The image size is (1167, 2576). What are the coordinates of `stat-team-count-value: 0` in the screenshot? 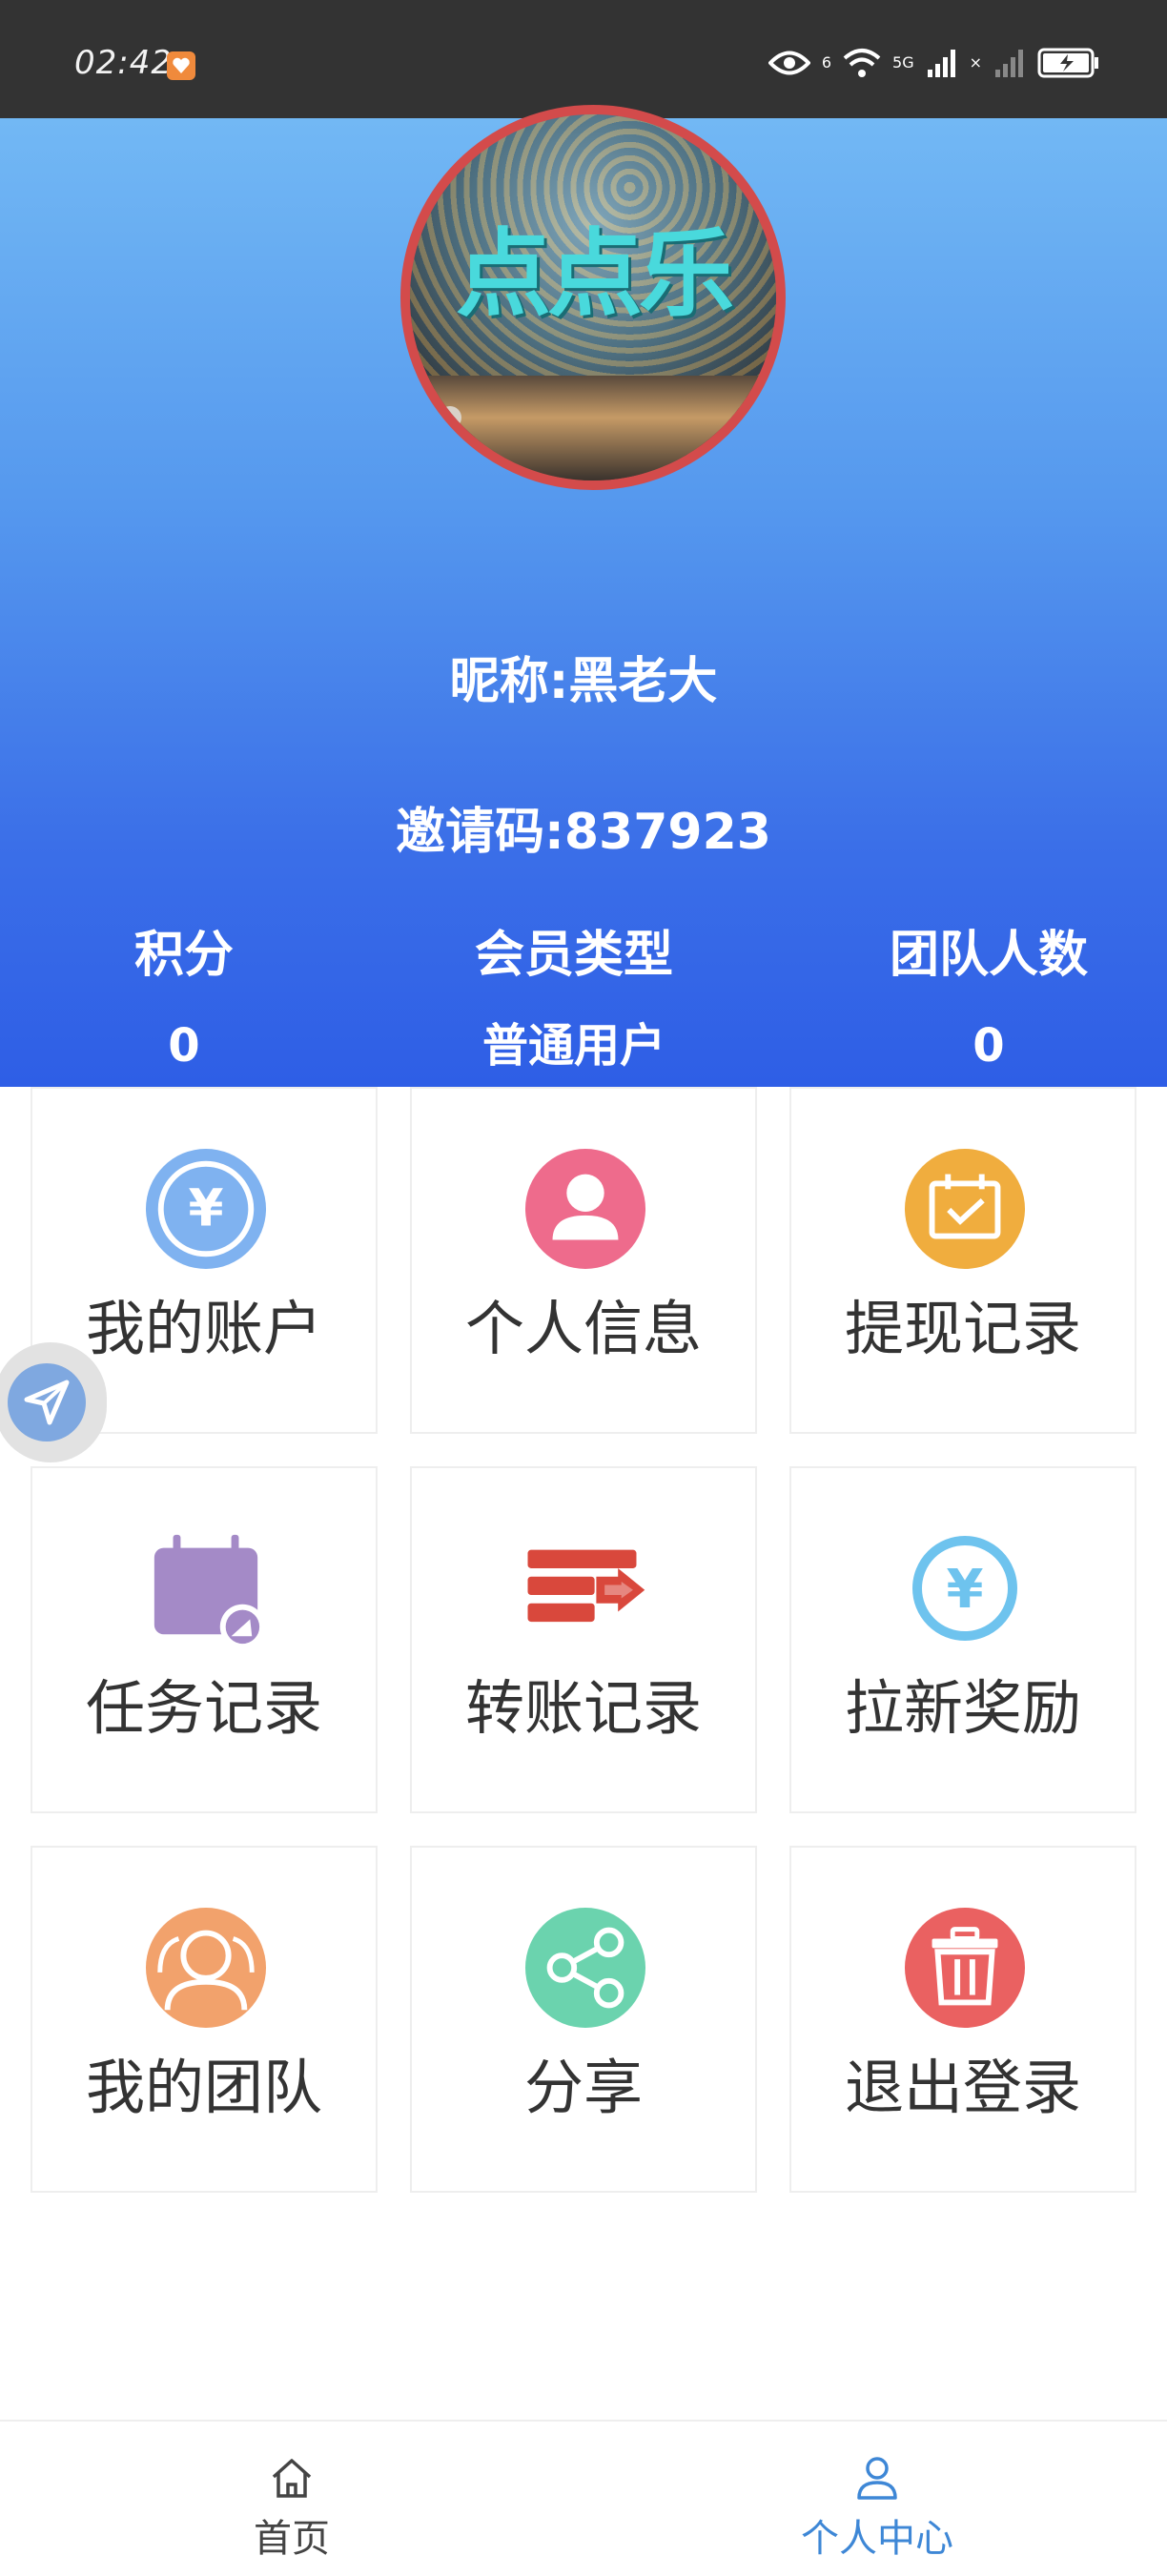 It's located at (988, 1046).